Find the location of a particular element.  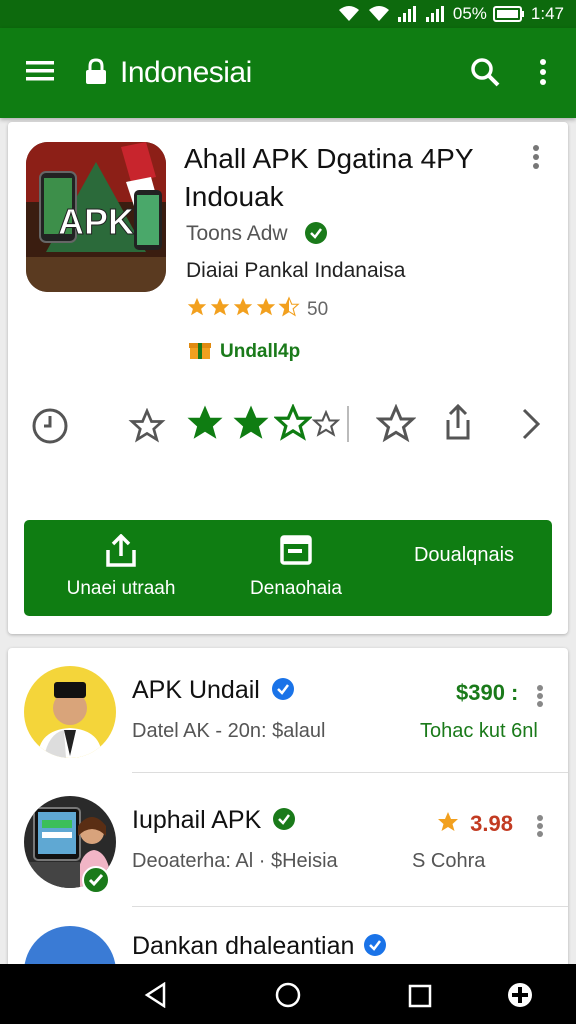

download-button: Doualqnais is located at coordinates (464, 555).